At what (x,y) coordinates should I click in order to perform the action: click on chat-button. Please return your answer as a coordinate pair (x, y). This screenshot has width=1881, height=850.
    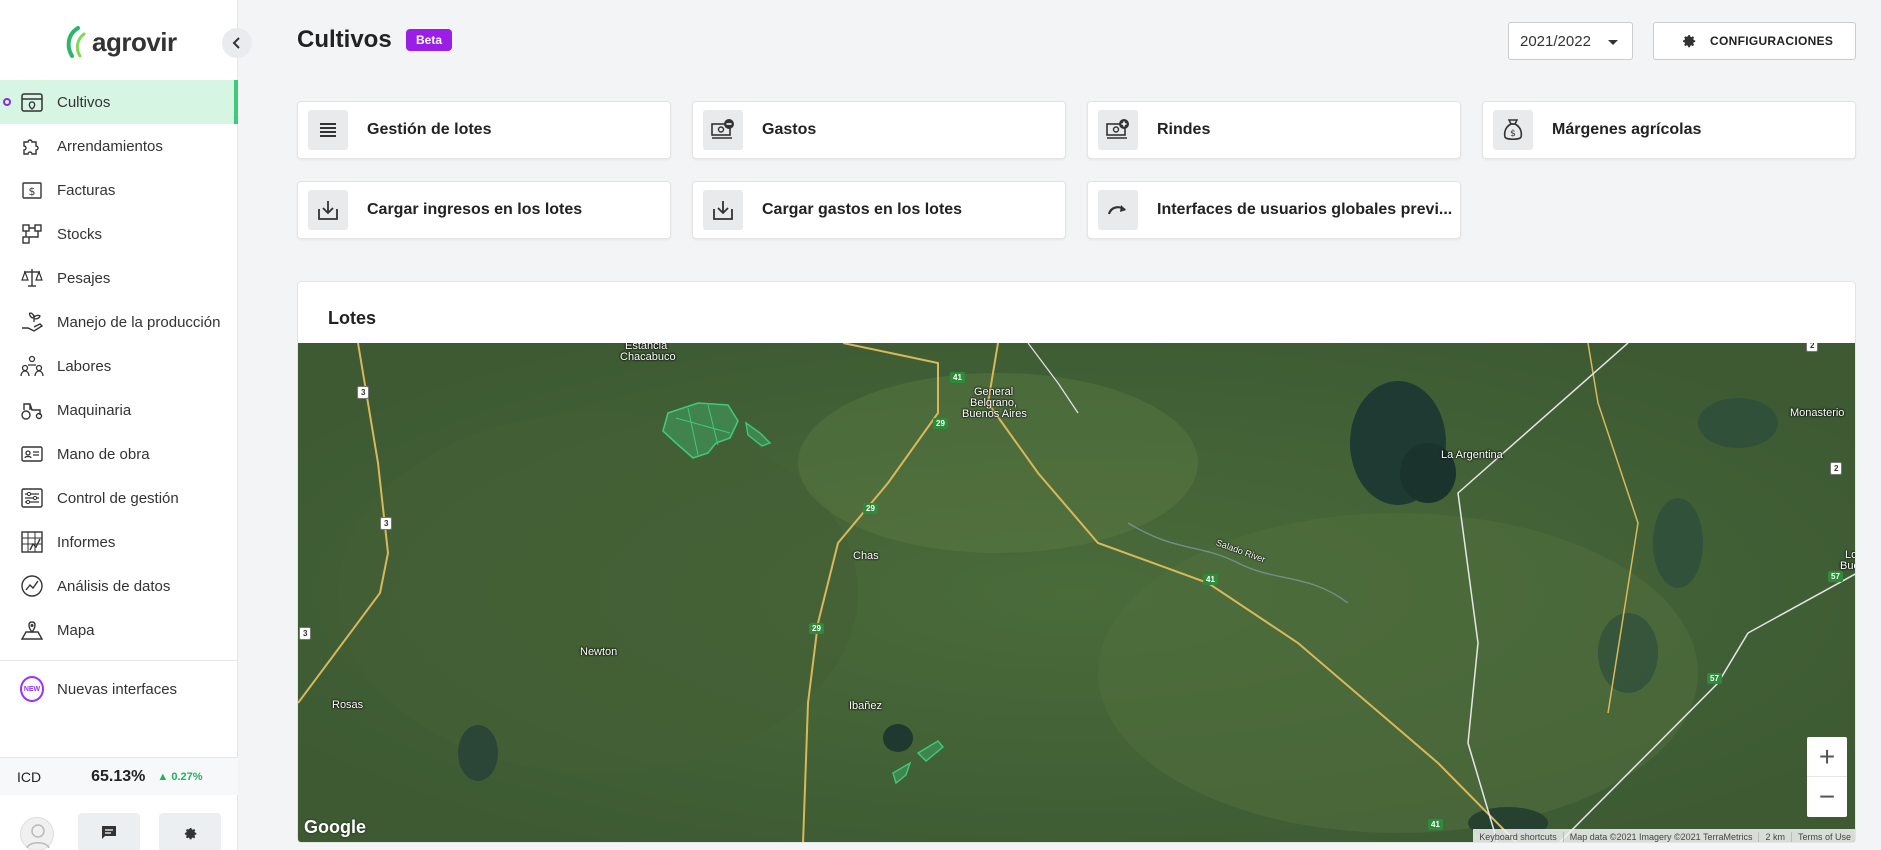
    Looking at the image, I should click on (109, 831).